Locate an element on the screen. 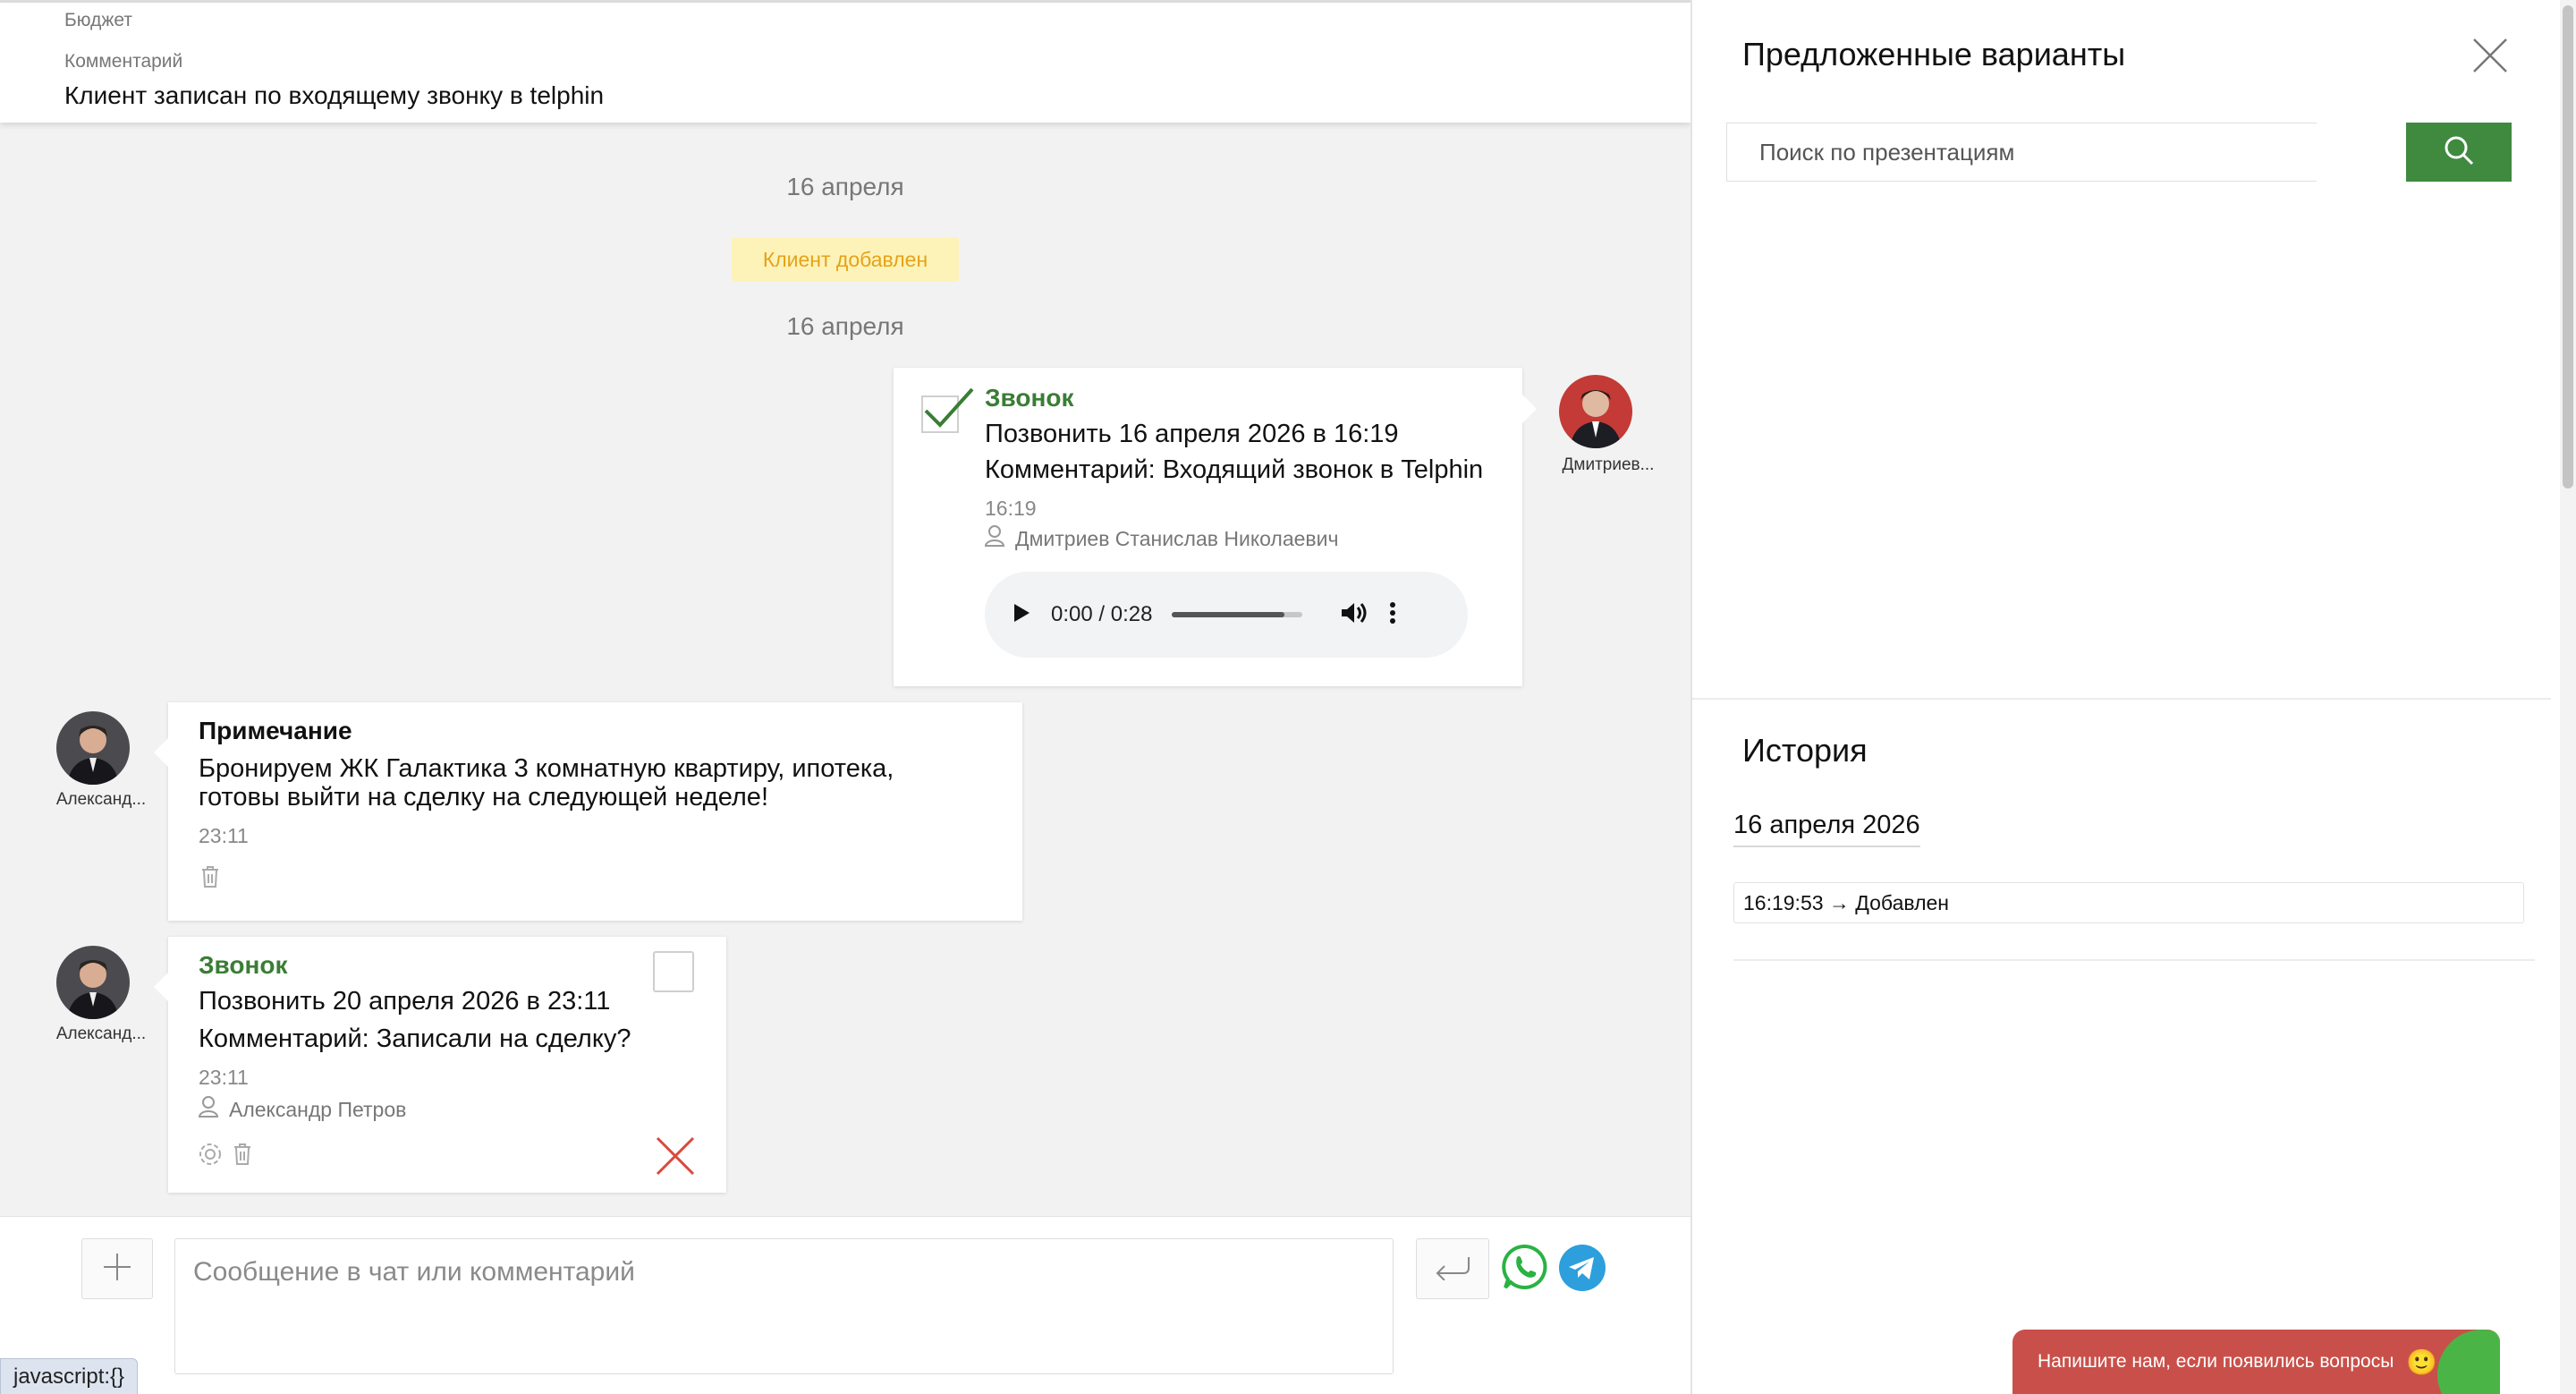 Image resolution: width=2576 pixels, height=1394 pixels. call-schedule: Позвонить 20 апреля 2026 в 23:11 is located at coordinates (405, 1001).